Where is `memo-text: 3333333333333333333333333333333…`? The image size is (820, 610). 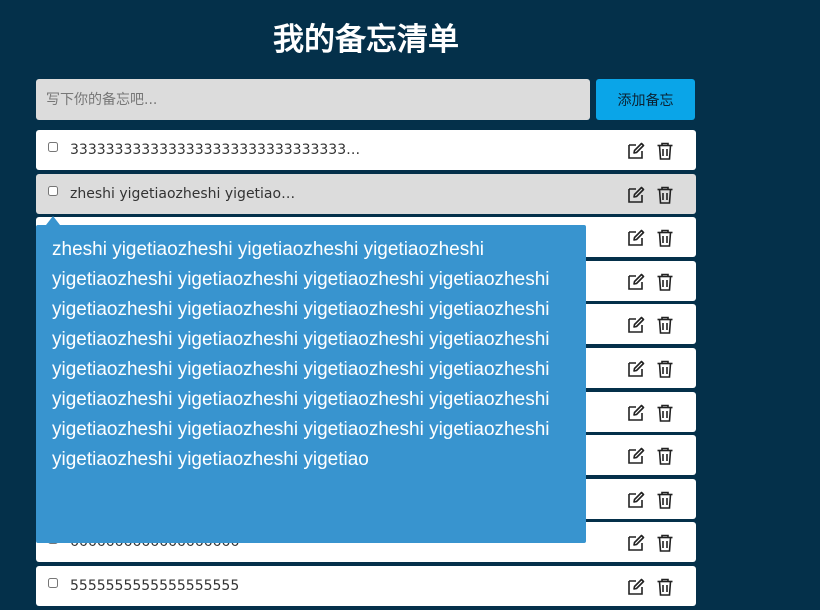
memo-text: 3333333333333333333333333333333… is located at coordinates (215, 150).